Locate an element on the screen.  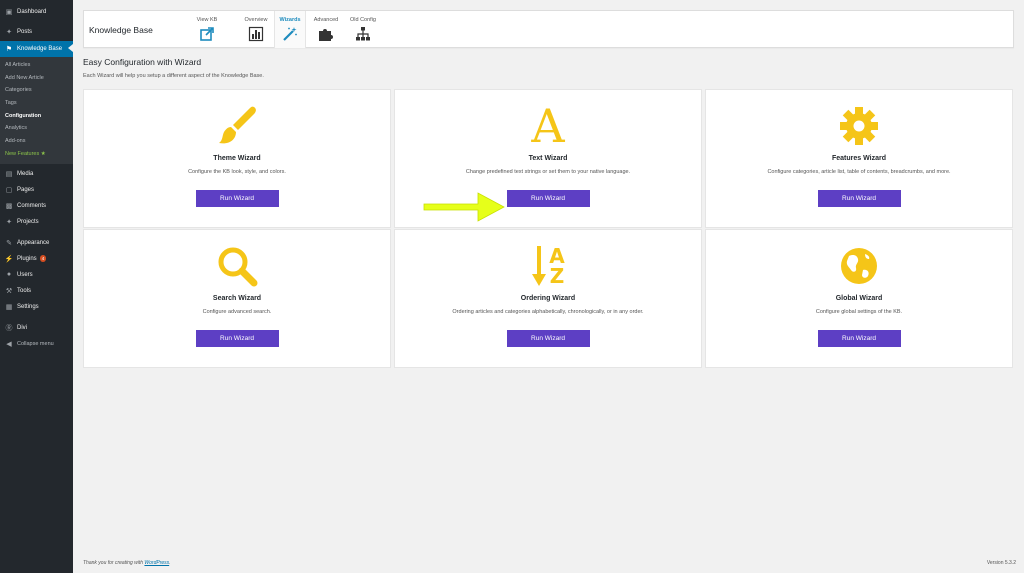
menu-dashboard: ▣ Dashboard is located at coordinates (36, 12).